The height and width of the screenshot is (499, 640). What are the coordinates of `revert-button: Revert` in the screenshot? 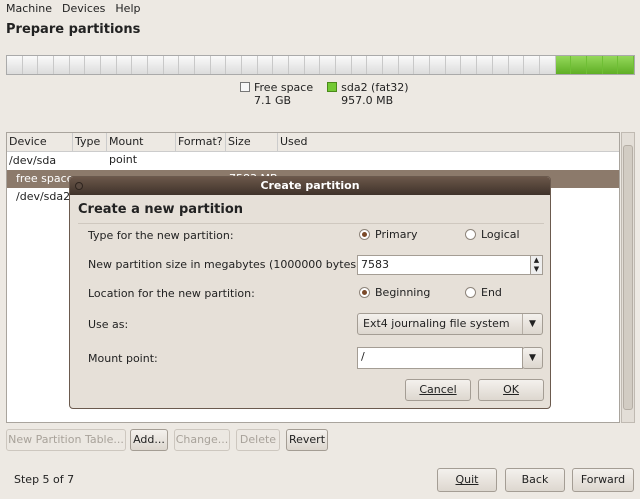 It's located at (307, 440).